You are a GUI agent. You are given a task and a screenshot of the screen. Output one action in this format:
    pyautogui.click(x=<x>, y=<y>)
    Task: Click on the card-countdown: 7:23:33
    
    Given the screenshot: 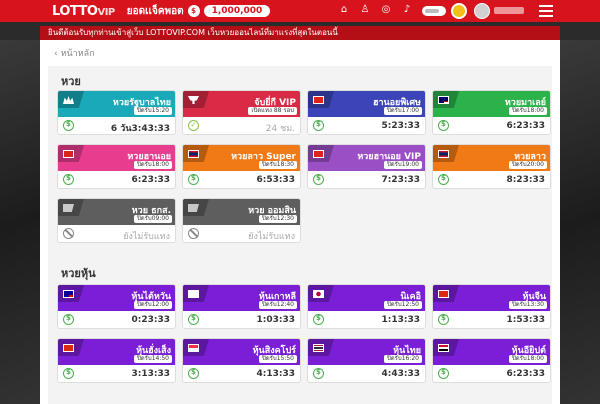 What is the action you would take?
    pyautogui.click(x=400, y=180)
    